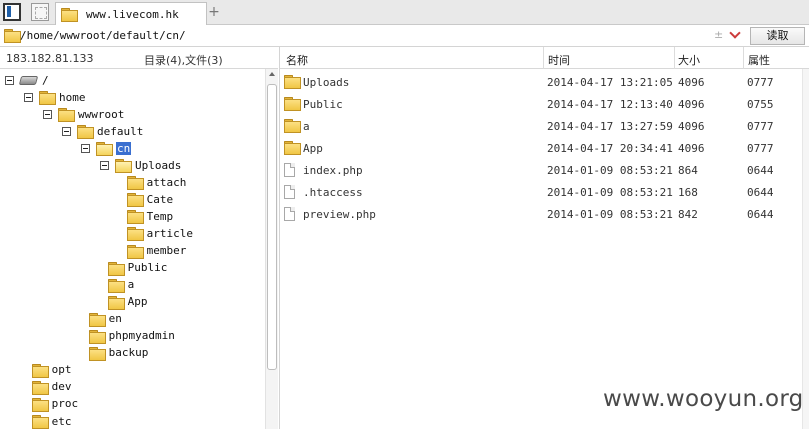  Describe the element at coordinates (610, 82) in the screenshot. I see `file-time: 2014-04-17 13:21:05` at that location.